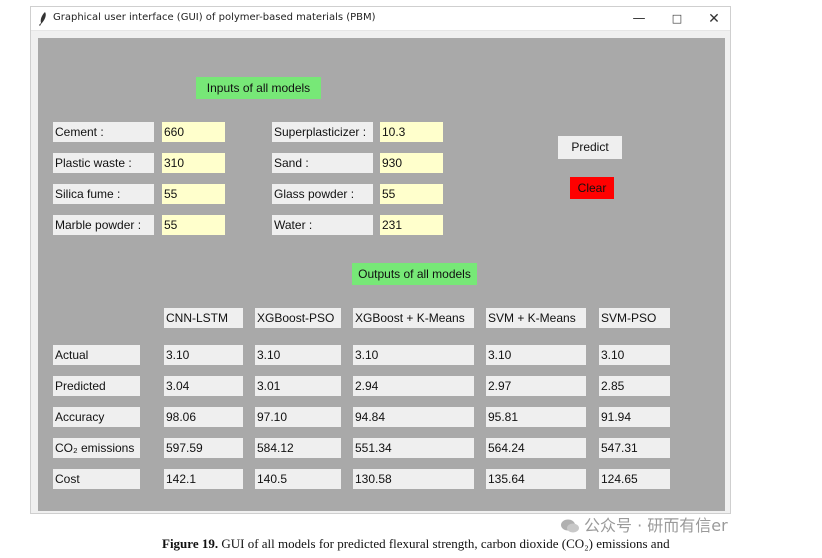 Image resolution: width=822 pixels, height=558 pixels. I want to click on output-cell: 551.34, so click(413, 448).